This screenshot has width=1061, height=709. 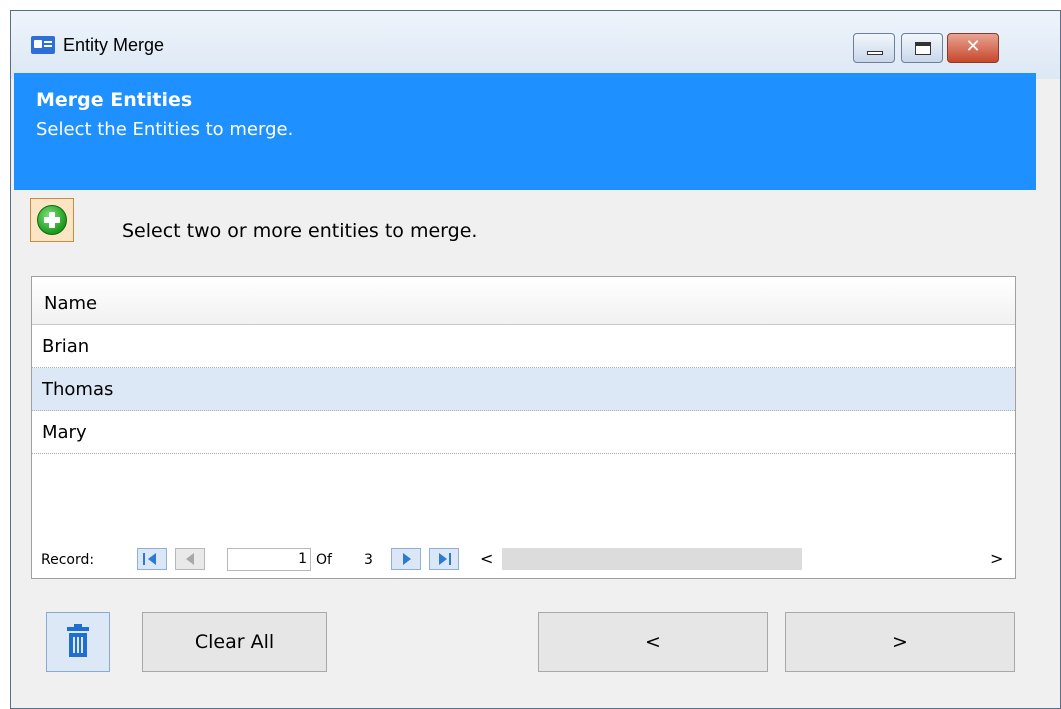 I want to click on close-icon: ✕, so click(x=973, y=46).